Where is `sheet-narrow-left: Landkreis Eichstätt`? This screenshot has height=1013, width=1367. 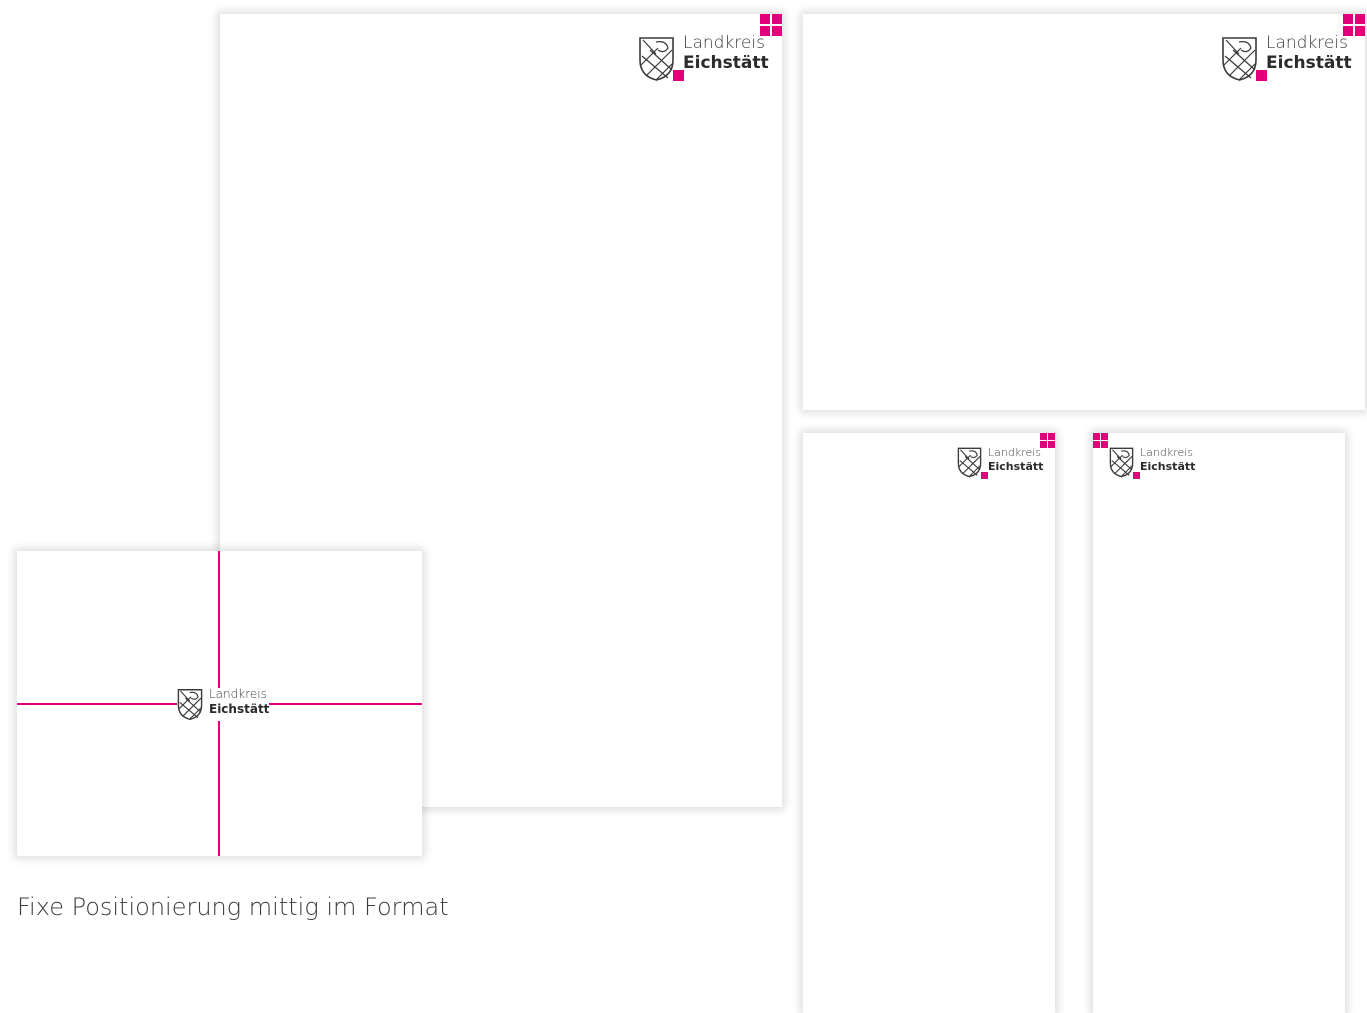
sheet-narrow-left: Landkreis Eichstätt is located at coordinates (929, 723).